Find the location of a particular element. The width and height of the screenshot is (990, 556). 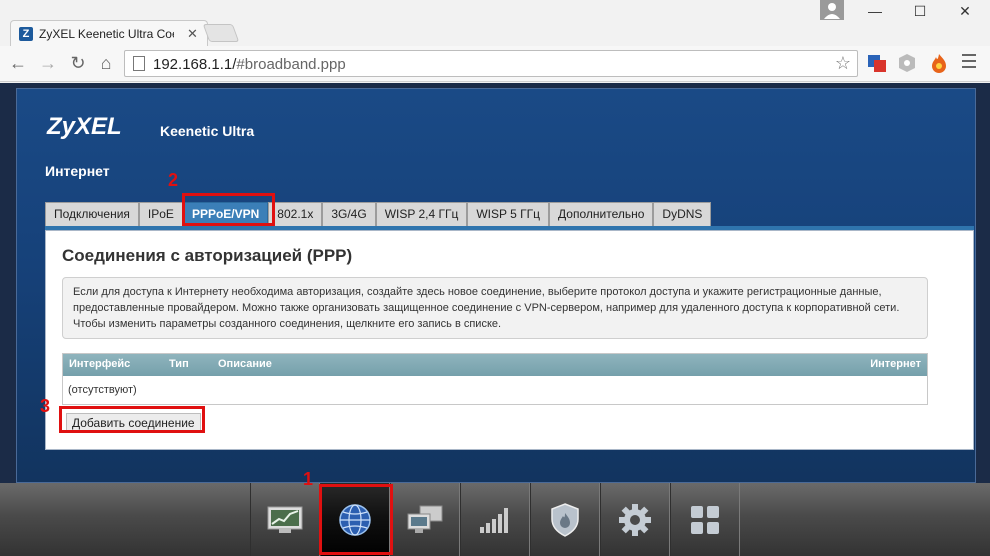

tab-title: ZyXEL Keenetic Ultra Соед is located at coordinates (106, 34).